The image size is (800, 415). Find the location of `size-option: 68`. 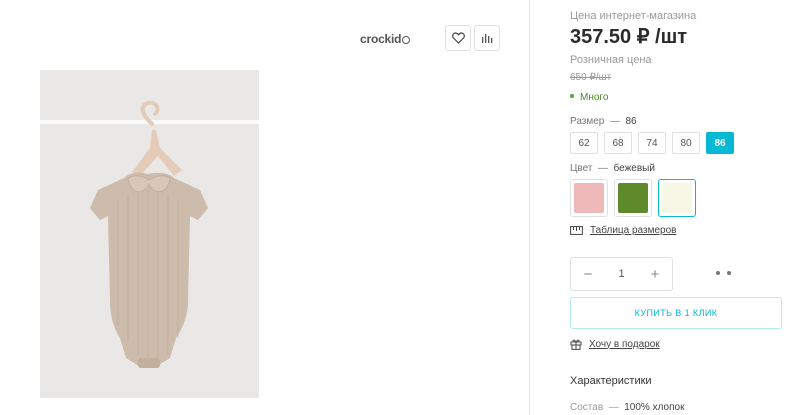

size-option: 68 is located at coordinates (618, 143).